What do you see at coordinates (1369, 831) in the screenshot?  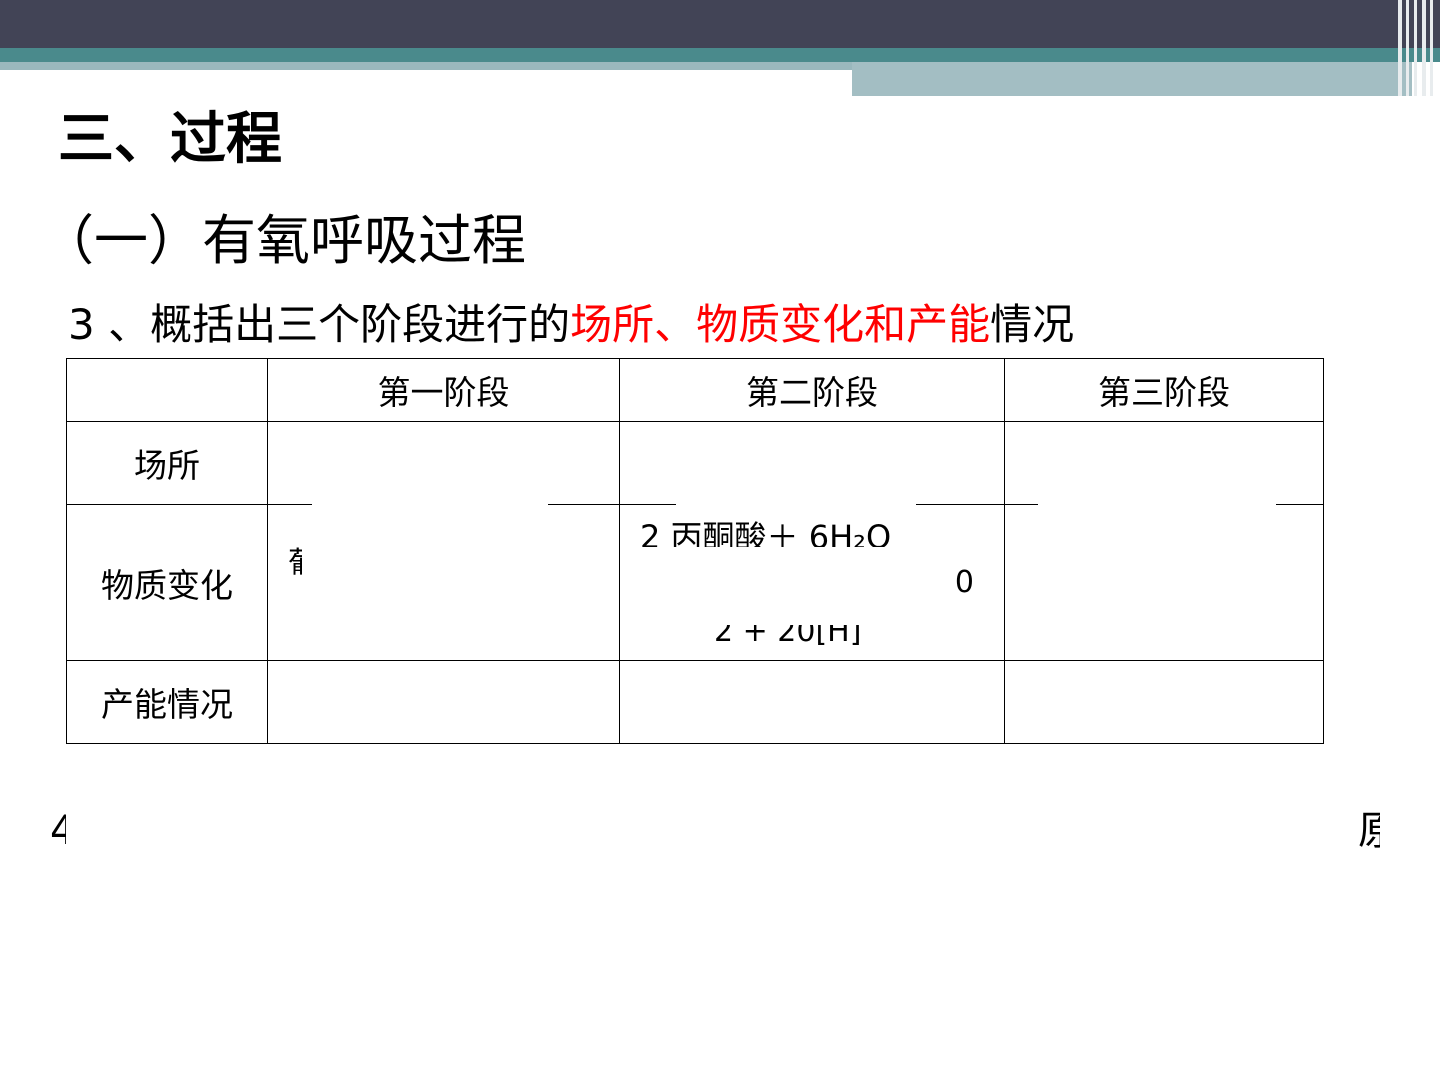 I see `point-4-right-fragment: 原` at bounding box center [1369, 831].